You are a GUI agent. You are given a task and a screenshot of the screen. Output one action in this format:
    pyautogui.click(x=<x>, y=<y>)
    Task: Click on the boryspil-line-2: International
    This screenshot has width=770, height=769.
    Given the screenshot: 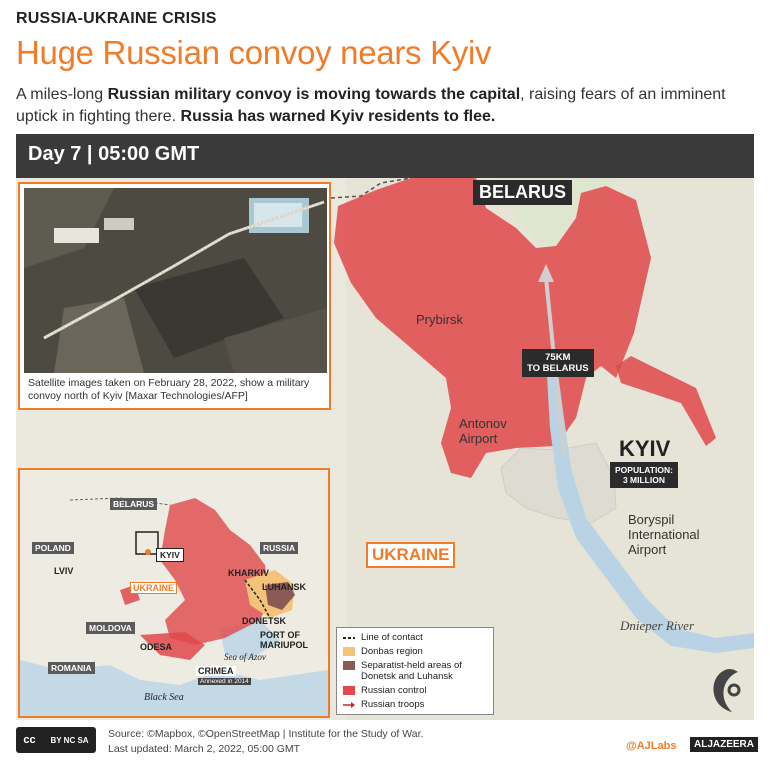 What is the action you would take?
    pyautogui.click(x=664, y=534)
    